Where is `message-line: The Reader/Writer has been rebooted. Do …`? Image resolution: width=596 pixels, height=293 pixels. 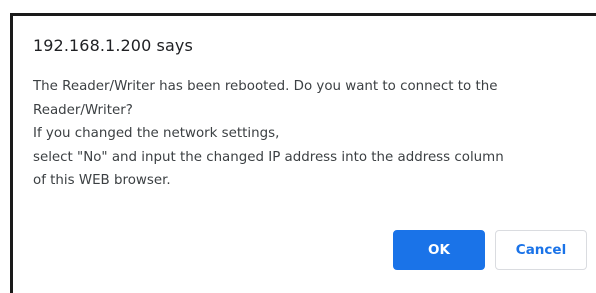 message-line: The Reader/Writer has been rebooted. Do … is located at coordinates (265, 86).